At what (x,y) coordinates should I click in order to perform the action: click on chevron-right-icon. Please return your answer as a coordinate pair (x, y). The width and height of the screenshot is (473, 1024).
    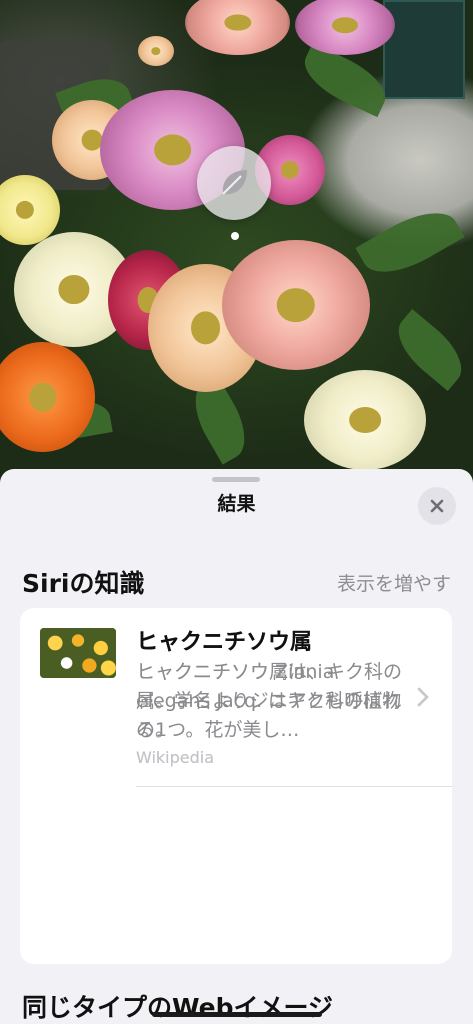
    Looking at the image, I should click on (423, 697).